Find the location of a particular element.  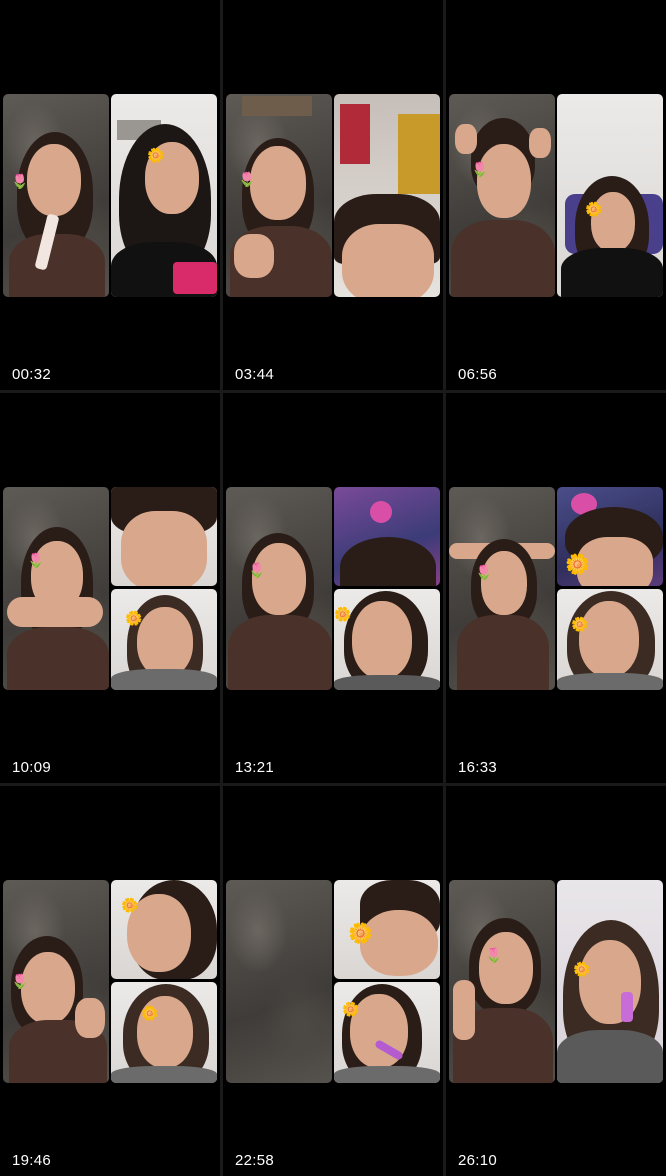

video-timestamp: 10:09 is located at coordinates (32, 767).